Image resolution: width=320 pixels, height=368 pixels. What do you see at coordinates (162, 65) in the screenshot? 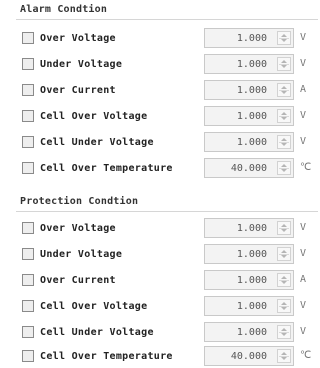
I see `alarm-row-under-voltage: Under Voltage 1.000 V` at bounding box center [162, 65].